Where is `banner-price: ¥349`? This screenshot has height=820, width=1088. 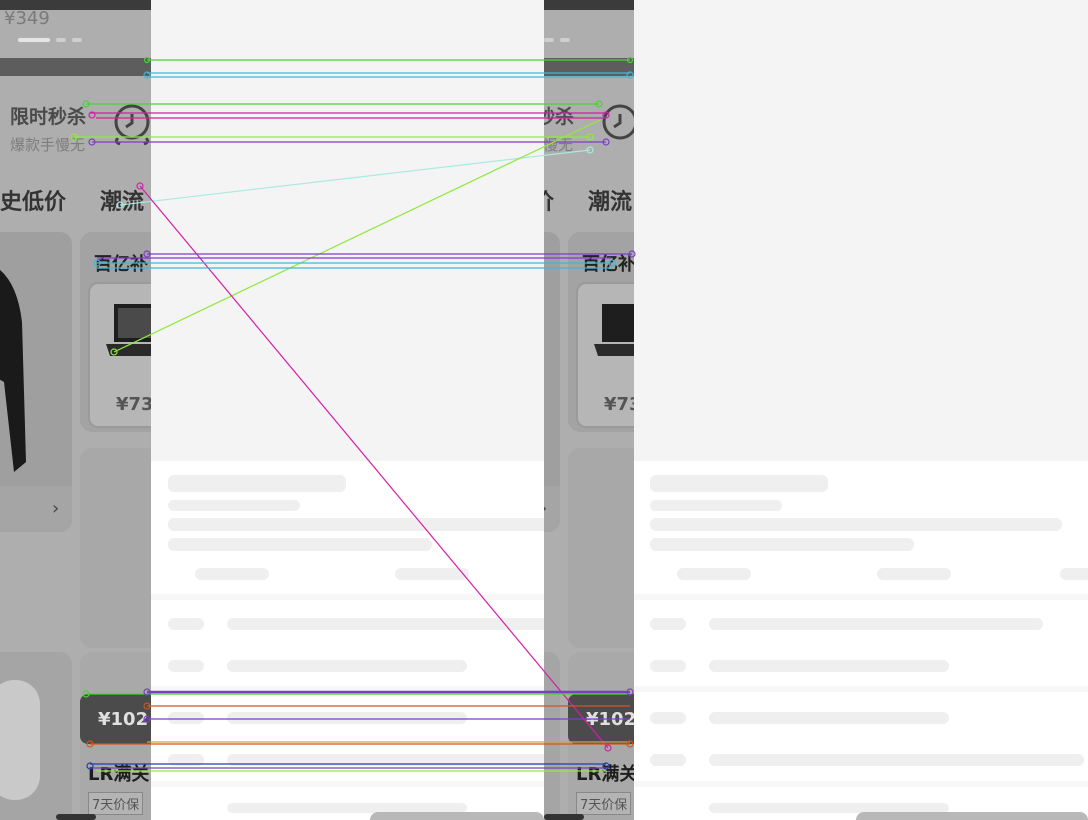
banner-price: ¥349 is located at coordinates (27, 18).